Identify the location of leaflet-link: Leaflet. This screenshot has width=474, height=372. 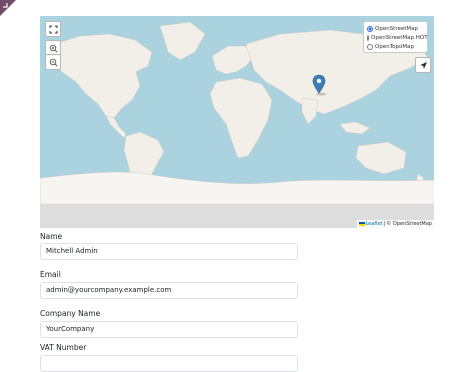
(374, 224).